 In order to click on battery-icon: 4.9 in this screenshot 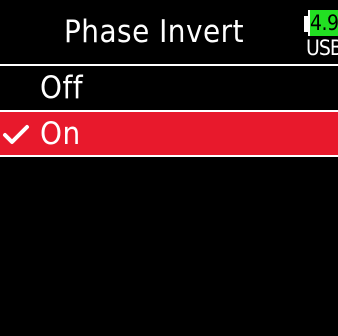, I will do `click(323, 23)`.